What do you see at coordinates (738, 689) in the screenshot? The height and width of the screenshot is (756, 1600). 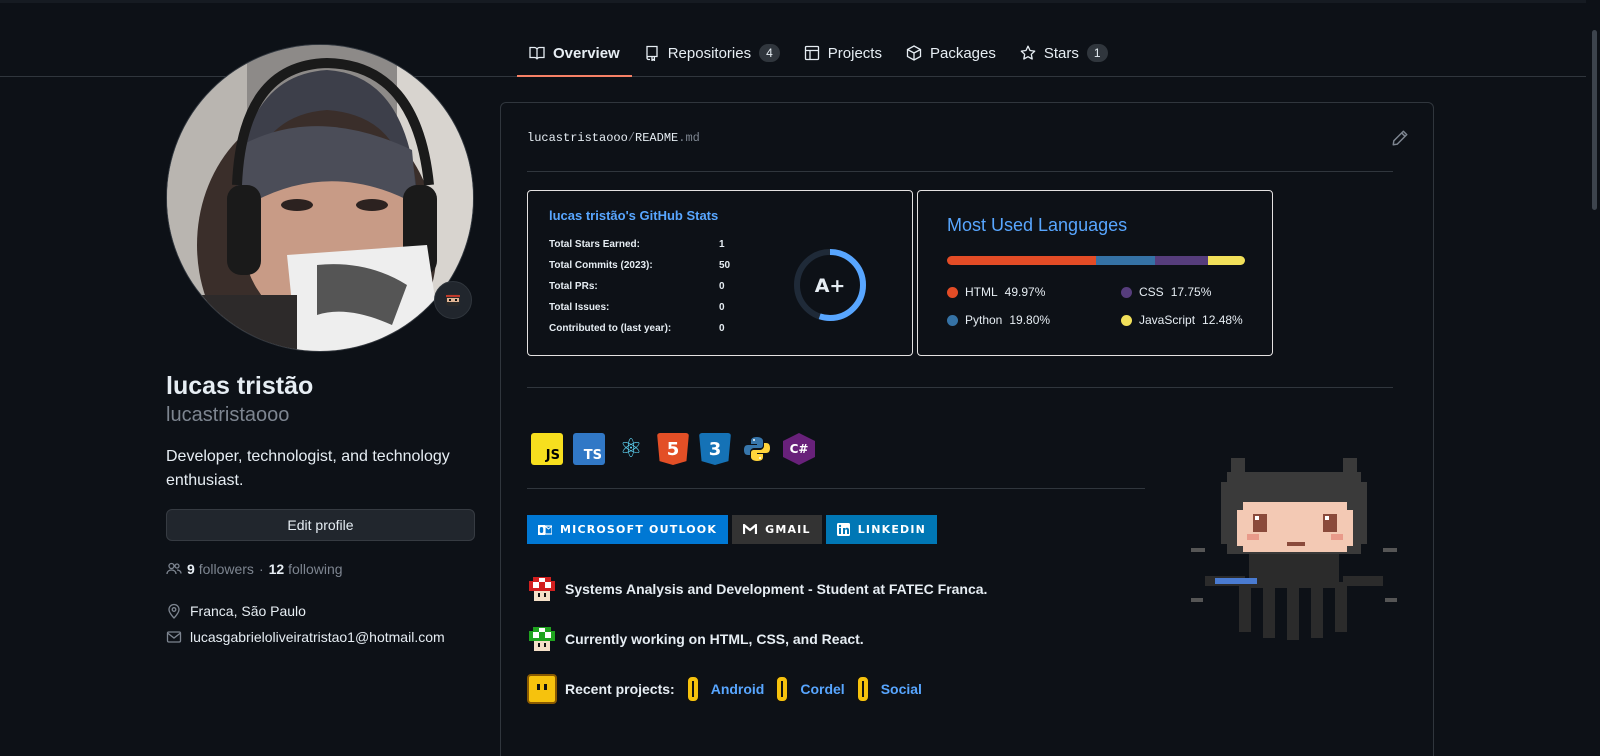 I see `project-link-android: Android` at bounding box center [738, 689].